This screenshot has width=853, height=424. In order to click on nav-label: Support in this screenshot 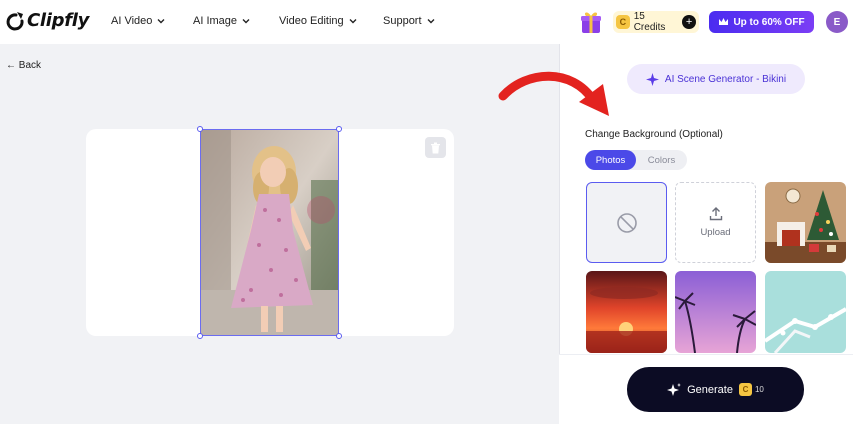, I will do `click(402, 21)`.